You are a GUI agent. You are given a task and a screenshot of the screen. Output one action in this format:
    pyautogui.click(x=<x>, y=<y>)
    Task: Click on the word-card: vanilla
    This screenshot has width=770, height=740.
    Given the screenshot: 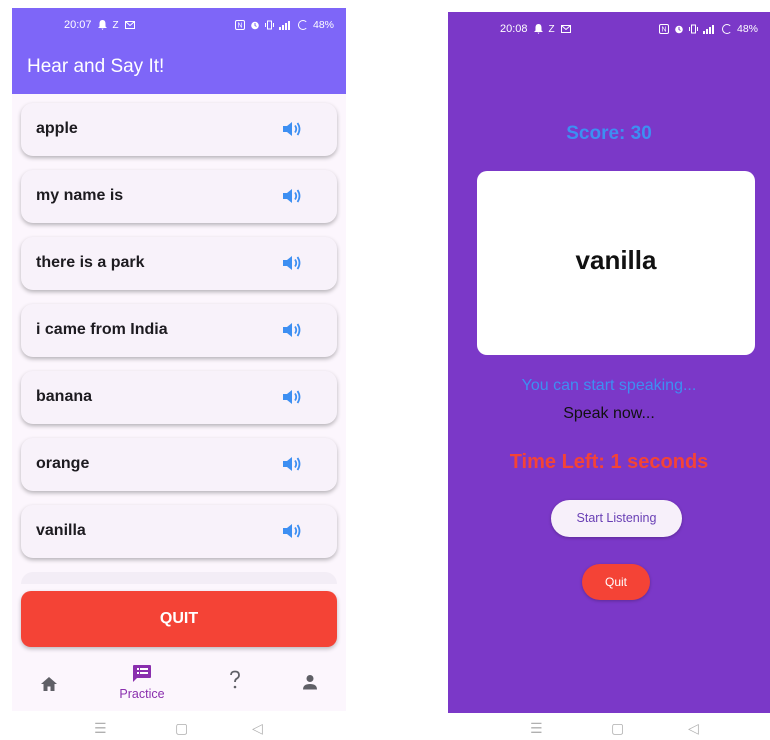 What is the action you would take?
    pyautogui.click(x=616, y=263)
    